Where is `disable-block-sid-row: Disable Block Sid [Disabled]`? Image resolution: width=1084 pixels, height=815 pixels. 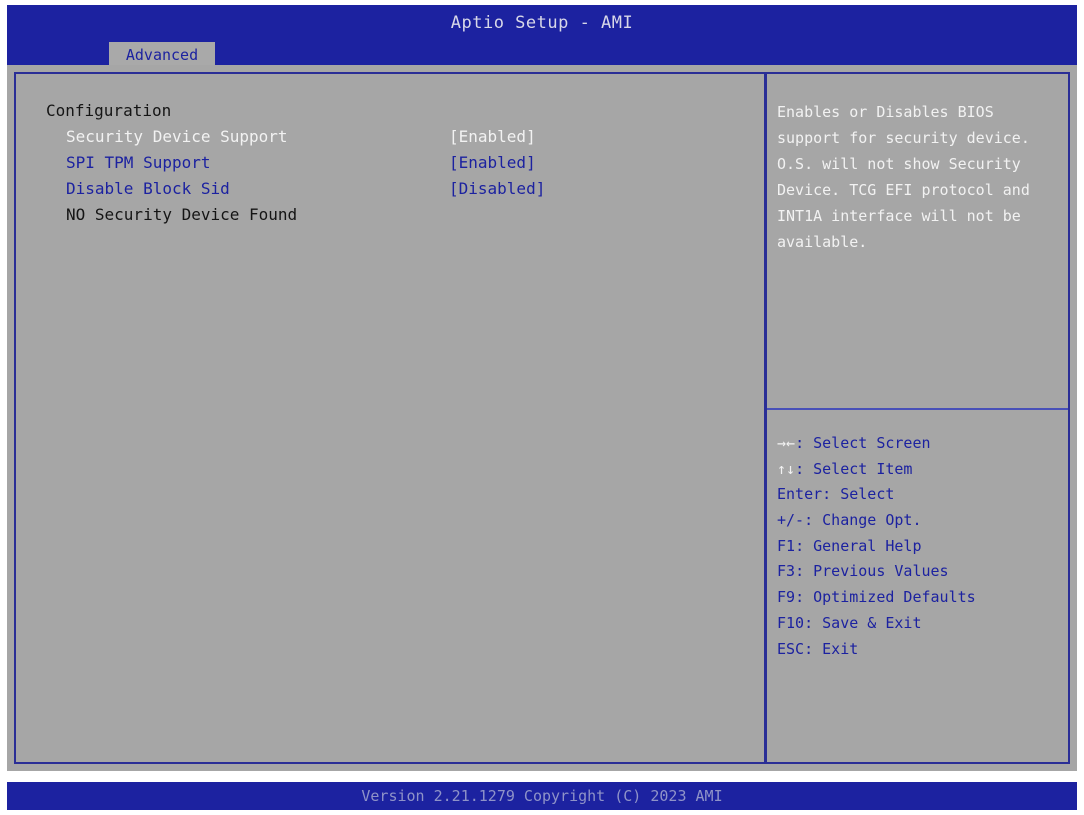
disable-block-sid-row: Disable Block Sid [Disabled] is located at coordinates (406, 192).